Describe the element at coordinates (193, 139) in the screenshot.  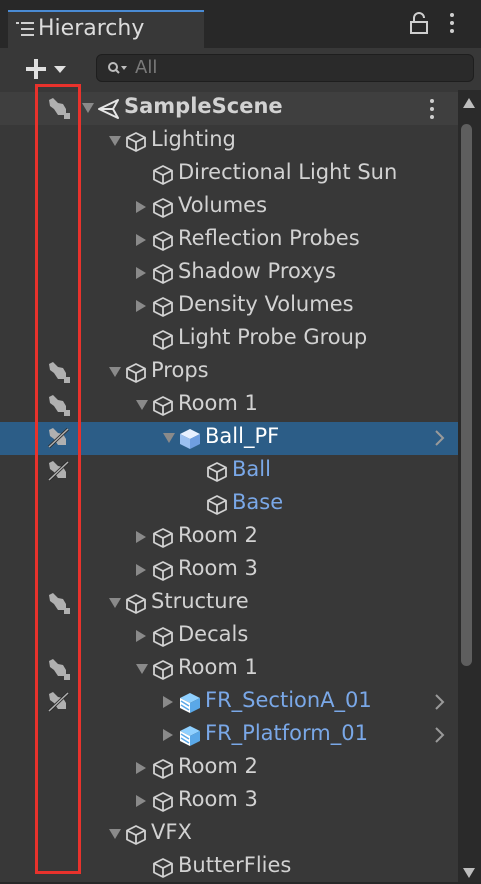
I see `row-label: Lighting` at that location.